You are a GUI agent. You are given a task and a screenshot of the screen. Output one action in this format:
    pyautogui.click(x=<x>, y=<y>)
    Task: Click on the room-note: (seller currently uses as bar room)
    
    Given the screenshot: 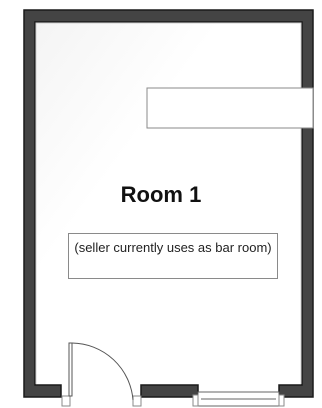 What is the action you would take?
    pyautogui.click(x=173, y=256)
    